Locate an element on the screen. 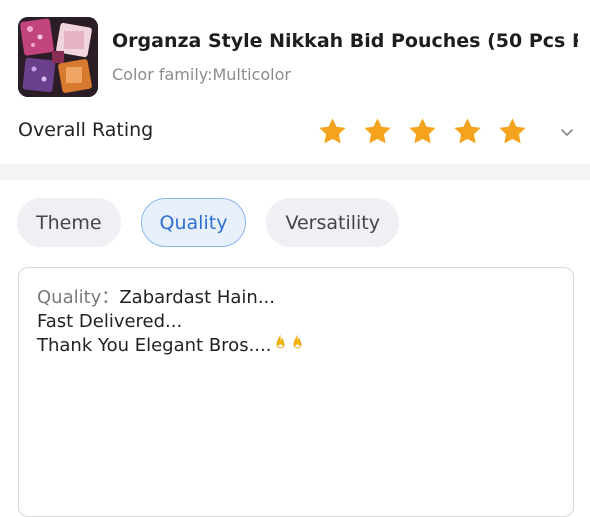 The height and width of the screenshot is (517, 590). tag-chip-versatility: Versatility is located at coordinates (332, 222).